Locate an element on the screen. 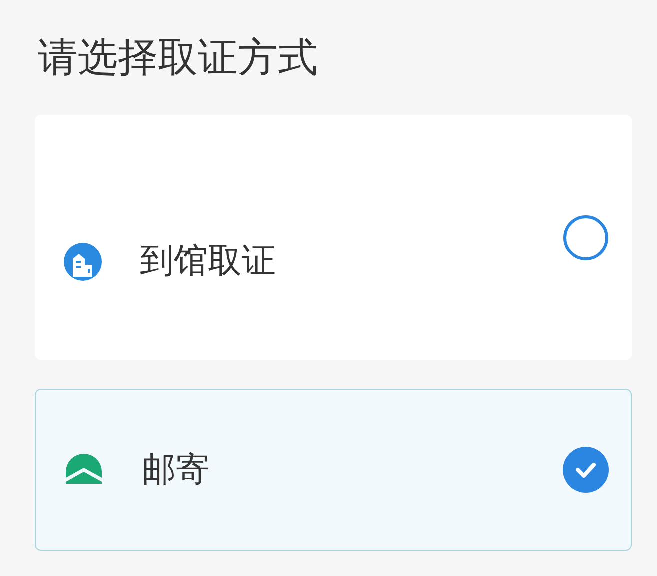 Image resolution: width=657 pixels, height=576 pixels. option-label: 邮寄 is located at coordinates (176, 470).